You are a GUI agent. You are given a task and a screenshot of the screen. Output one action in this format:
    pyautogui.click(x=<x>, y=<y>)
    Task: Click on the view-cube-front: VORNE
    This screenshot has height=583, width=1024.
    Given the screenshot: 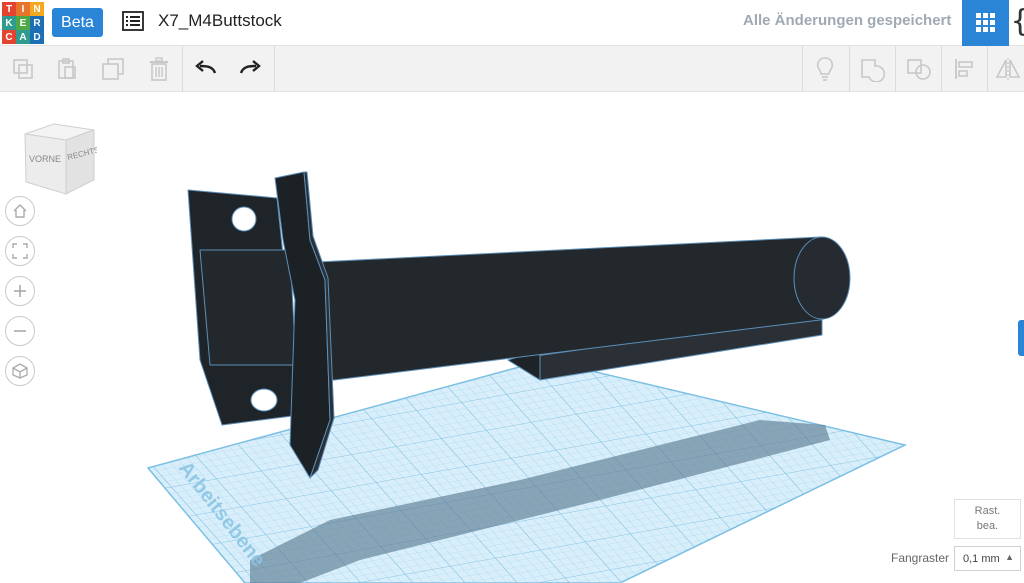 What is the action you would take?
    pyautogui.click(x=45, y=159)
    